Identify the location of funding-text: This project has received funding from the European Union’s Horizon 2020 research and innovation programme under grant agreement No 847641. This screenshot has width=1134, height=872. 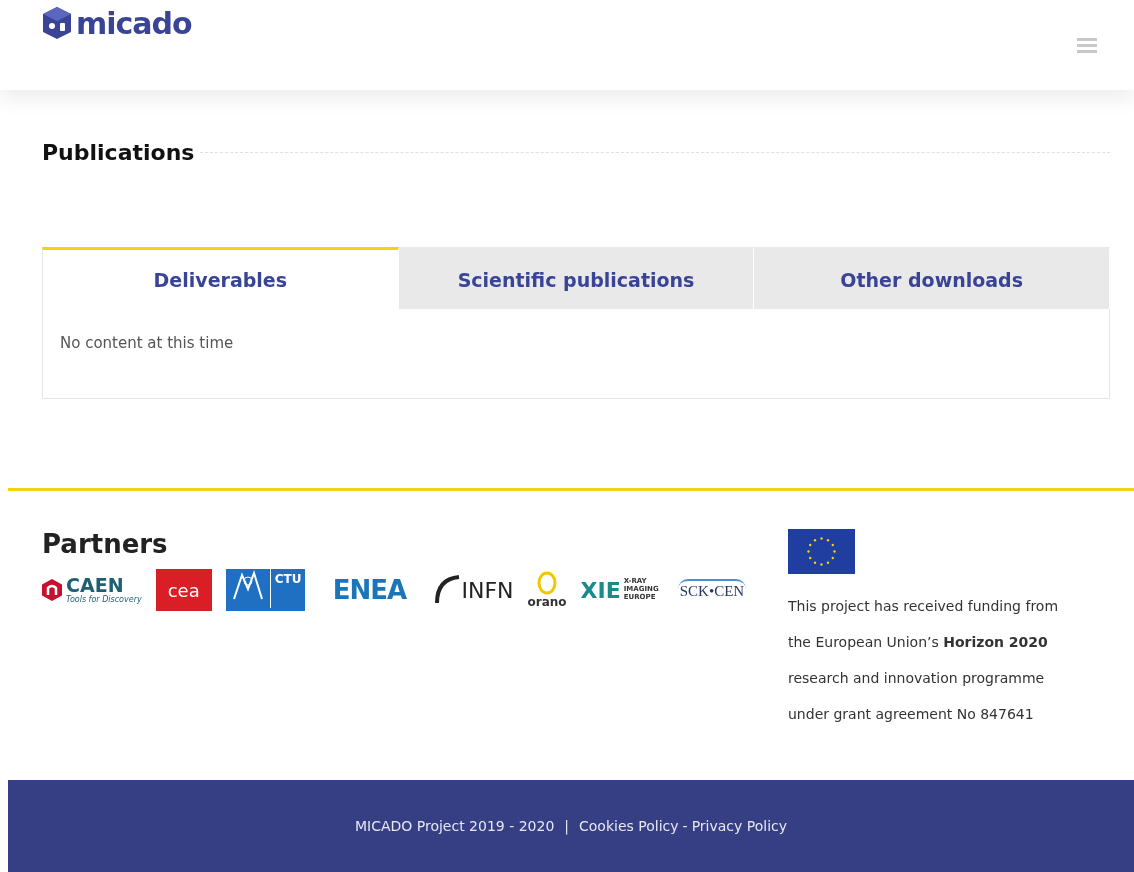
(924, 660).